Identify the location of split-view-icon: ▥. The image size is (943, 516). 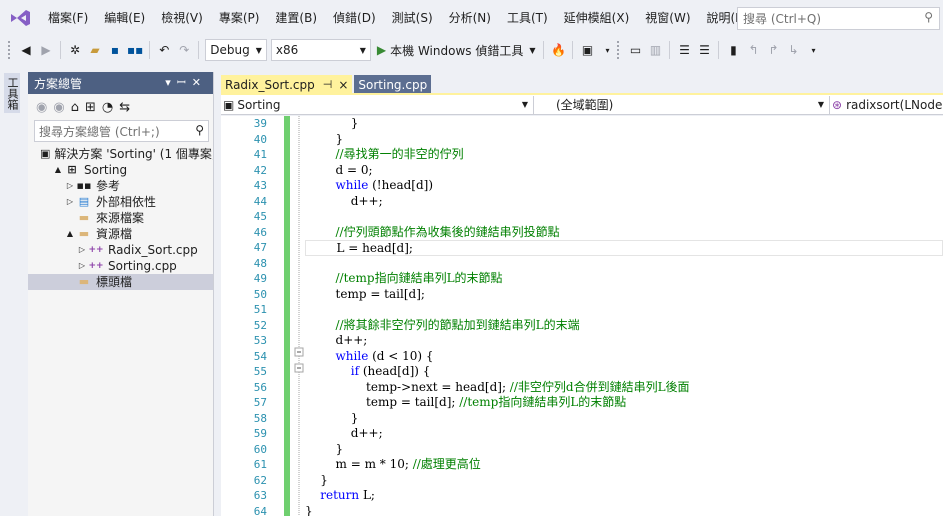
(655, 50).